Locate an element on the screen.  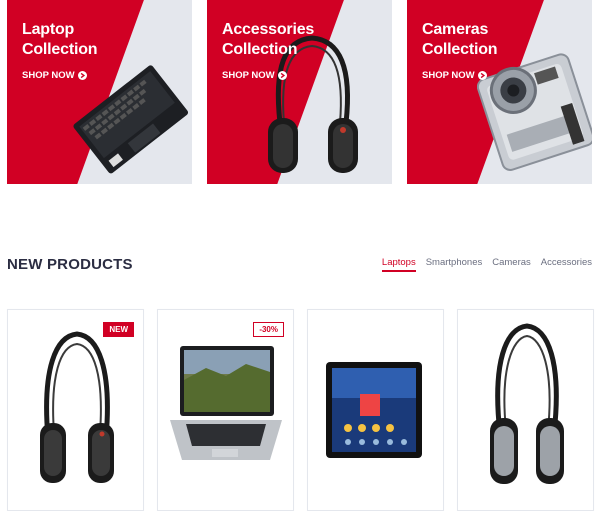
collection-title: Cameras Collection is located at coordinates (460, 40).